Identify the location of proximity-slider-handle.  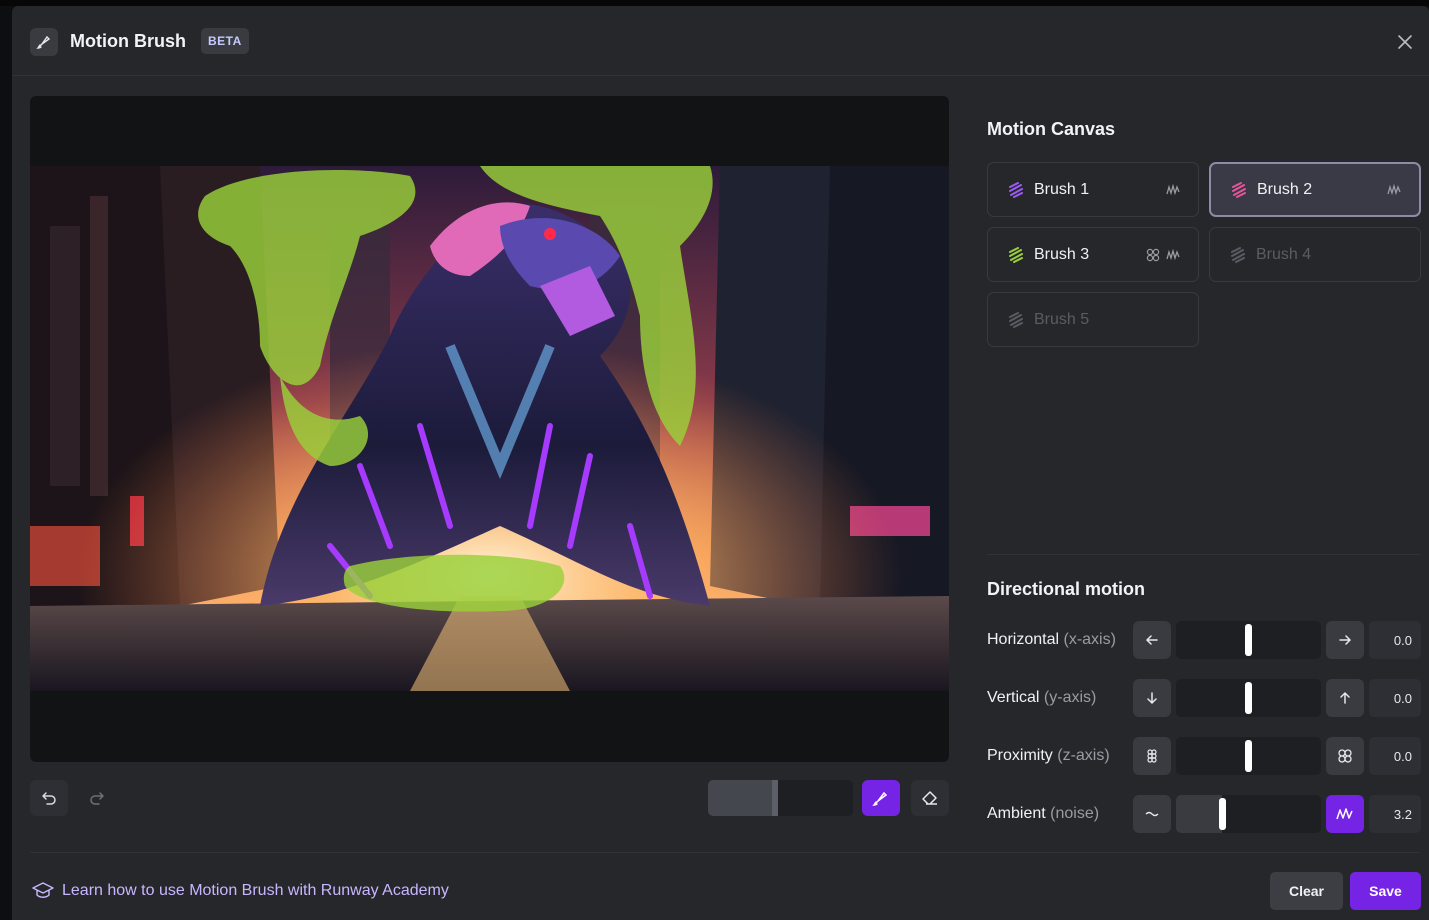
(1248, 756).